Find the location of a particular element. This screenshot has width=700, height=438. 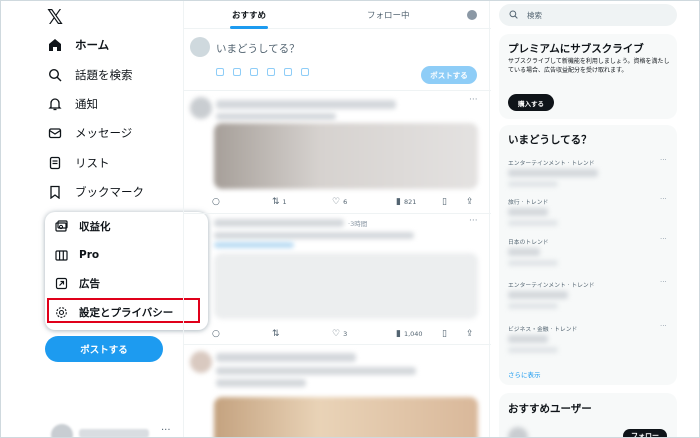

premium-title: プレミアムにサブスクライブ is located at coordinates (576, 49).